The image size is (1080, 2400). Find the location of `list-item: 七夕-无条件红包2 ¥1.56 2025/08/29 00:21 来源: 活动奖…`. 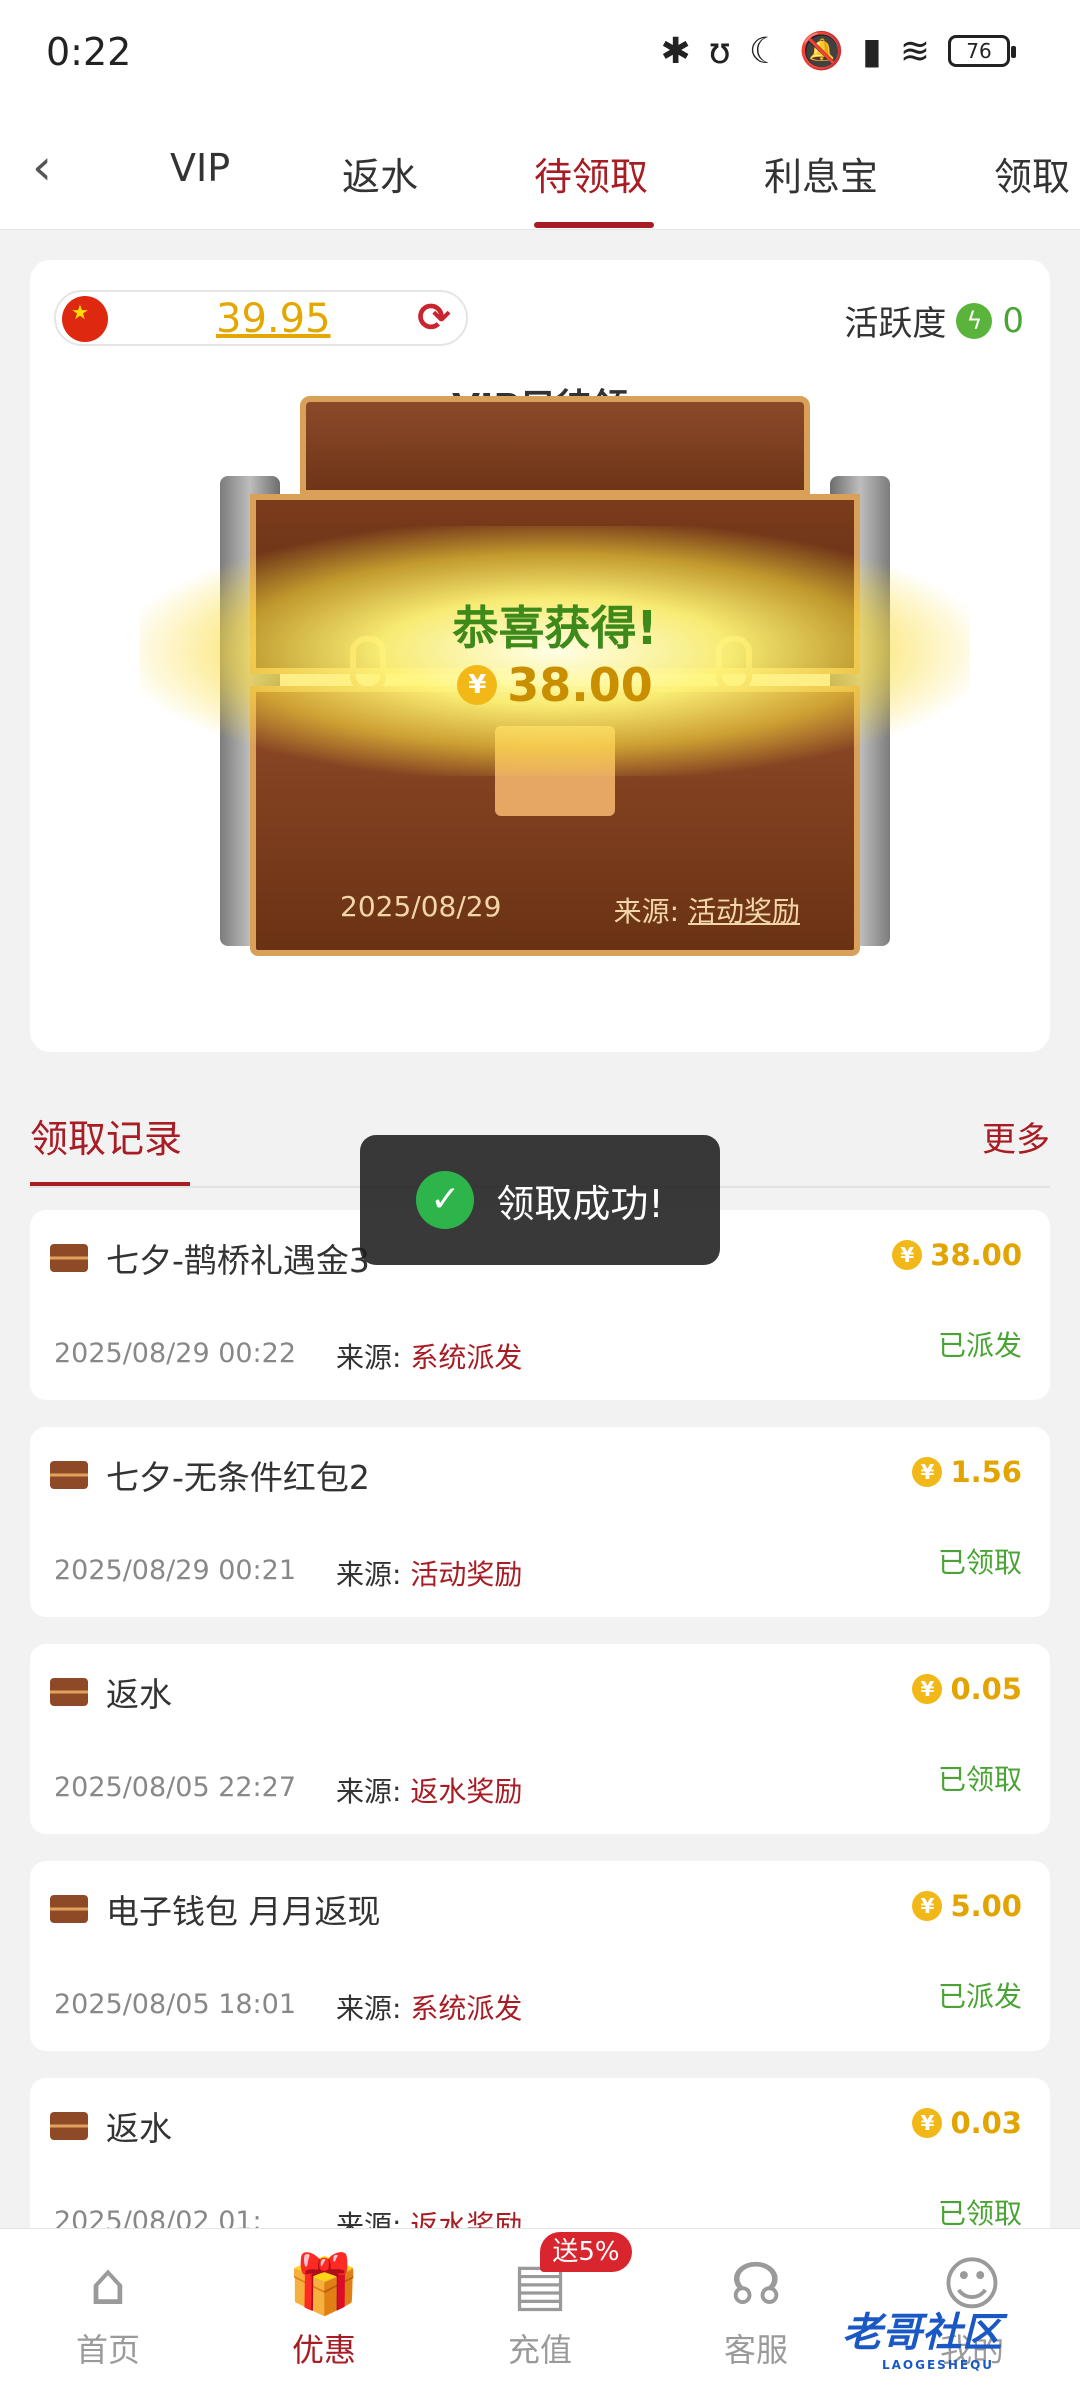

list-item: 七夕-无条件红包2 ¥1.56 2025/08/29 00:21 来源: 活动奖… is located at coordinates (540, 1522).